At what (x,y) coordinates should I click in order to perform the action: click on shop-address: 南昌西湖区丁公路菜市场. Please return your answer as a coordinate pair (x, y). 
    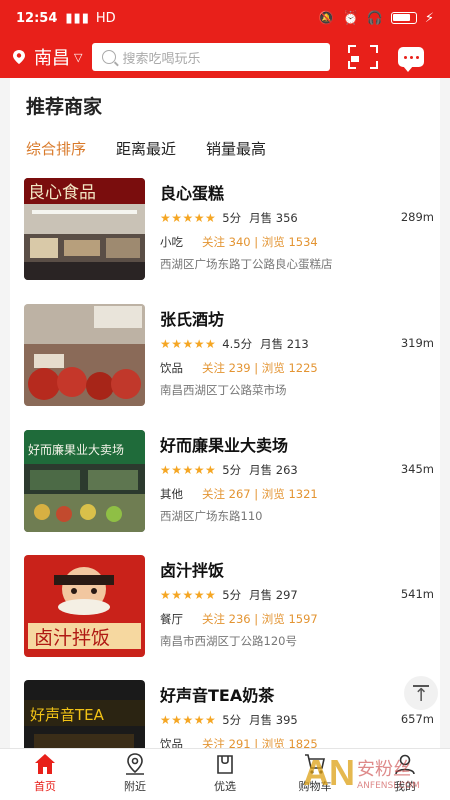
    Looking at the image, I should click on (223, 390).